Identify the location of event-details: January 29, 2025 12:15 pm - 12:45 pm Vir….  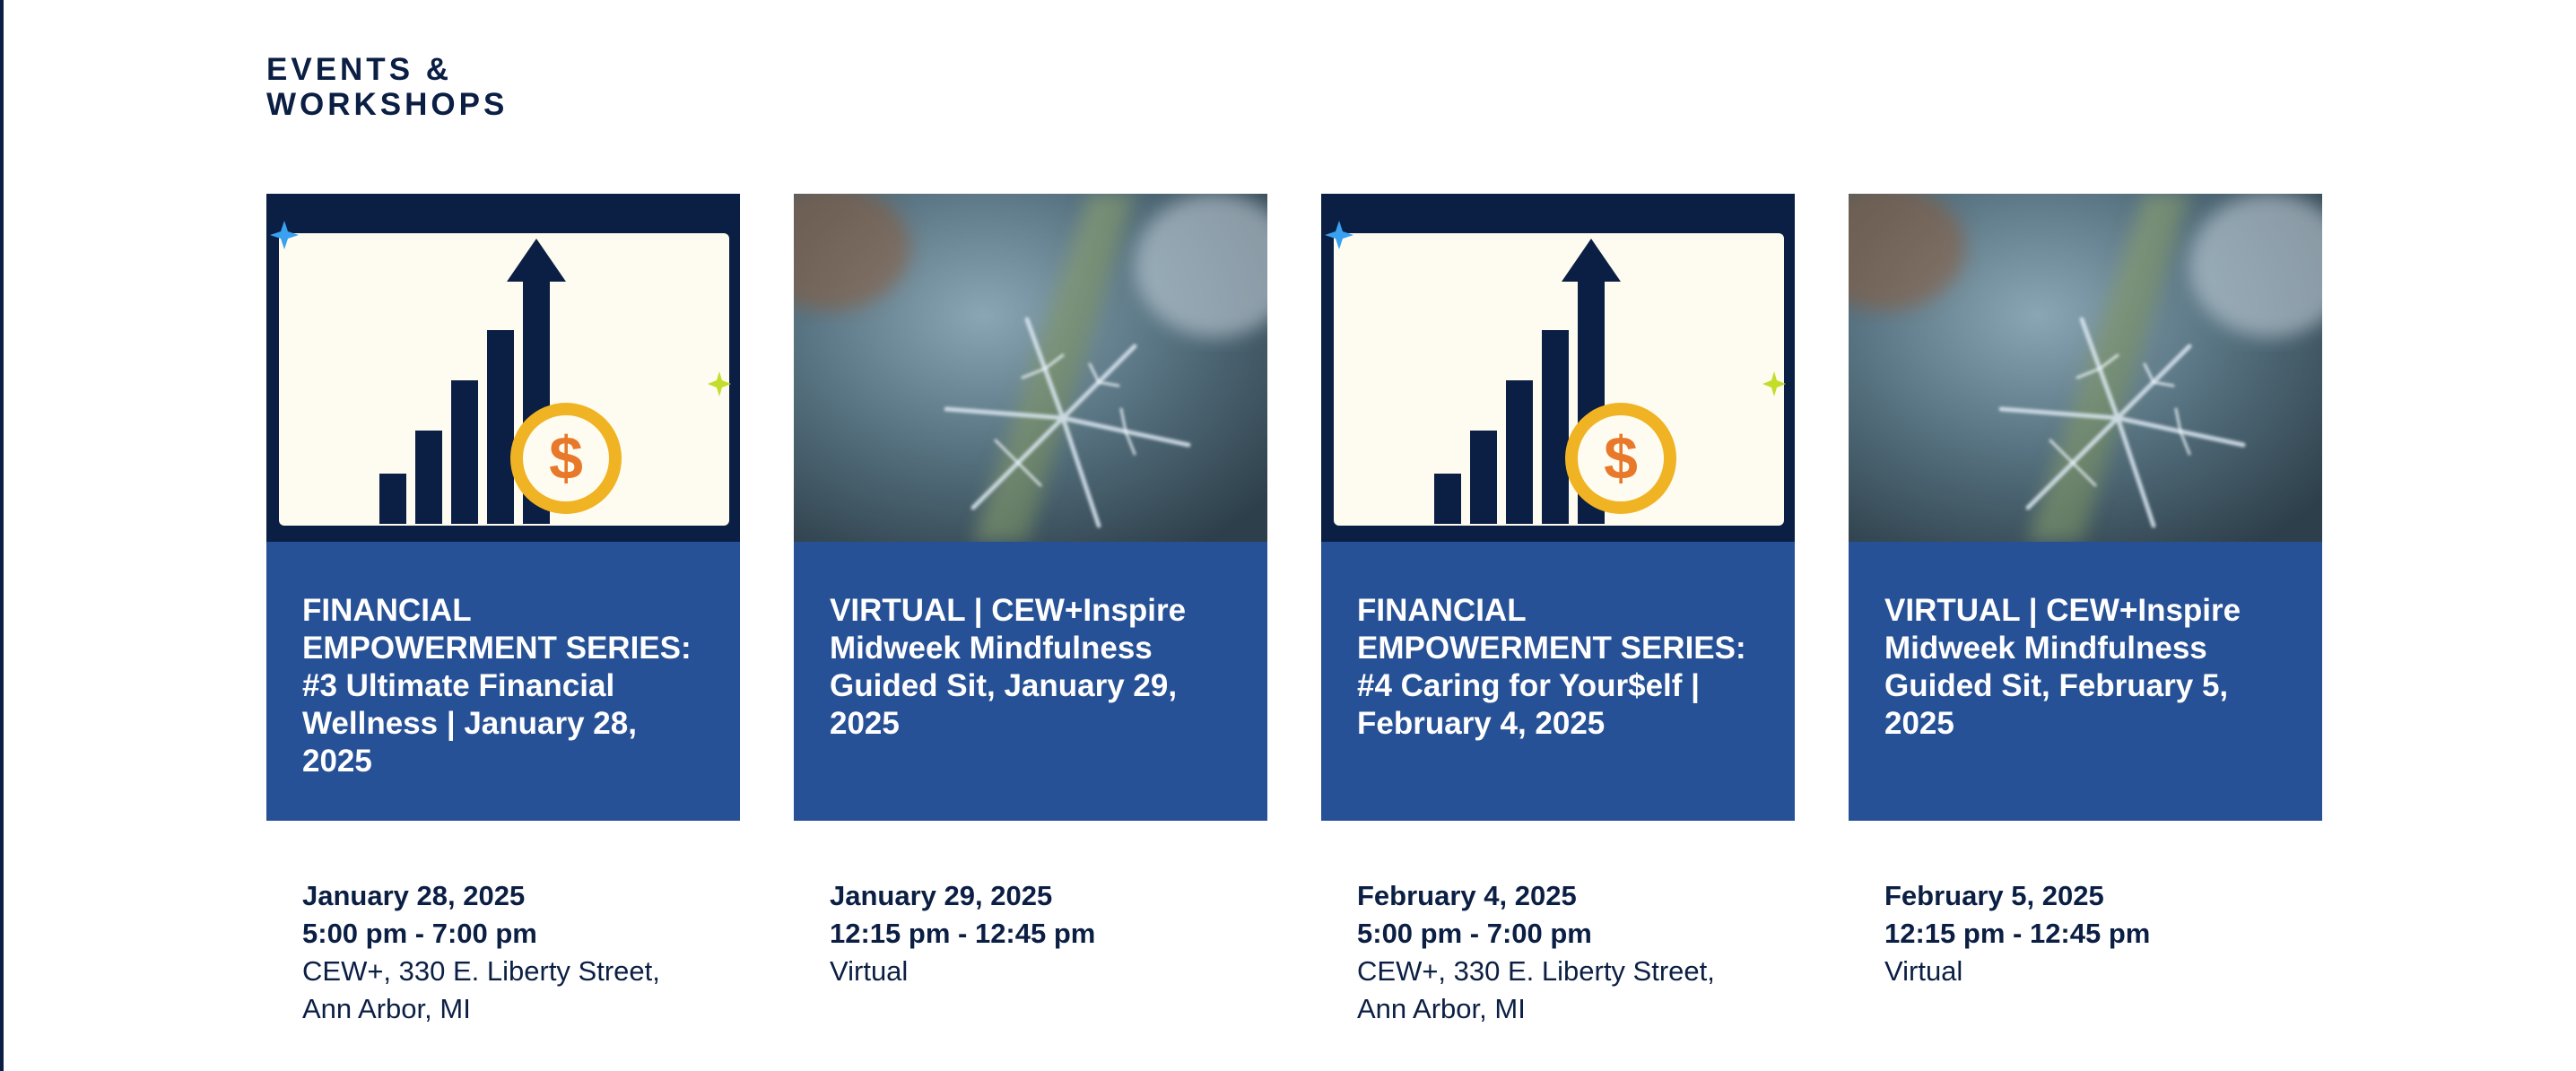
(1040, 933).